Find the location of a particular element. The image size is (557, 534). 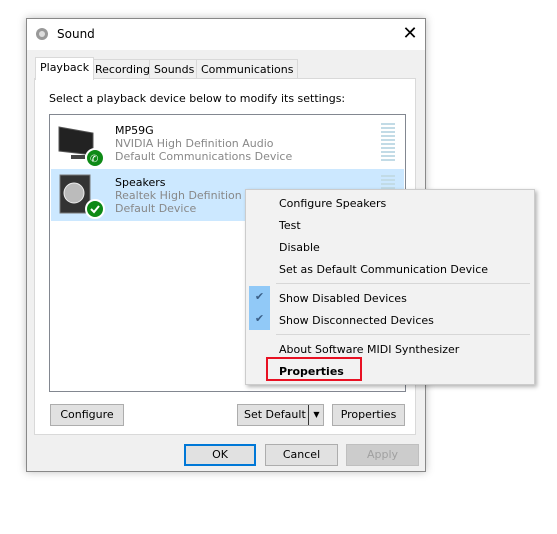

close-icon: ✕ is located at coordinates (410, 34).